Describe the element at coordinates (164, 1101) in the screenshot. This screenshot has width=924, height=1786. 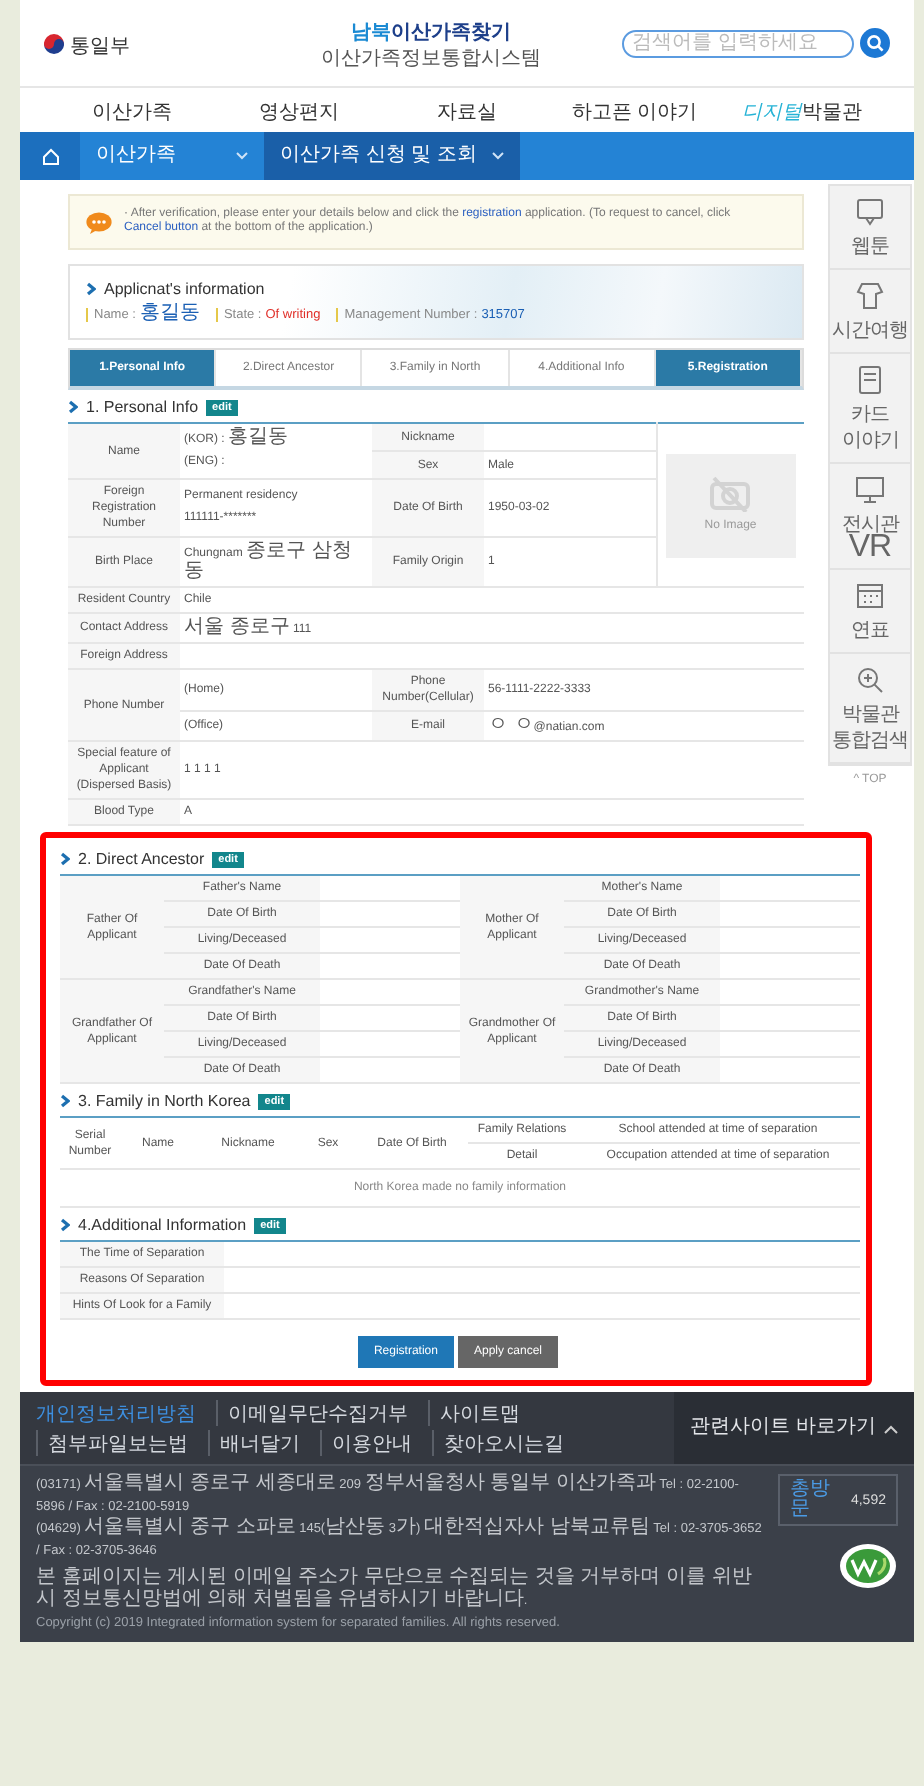
I see `section-title: 3. Family in North Korea` at that location.